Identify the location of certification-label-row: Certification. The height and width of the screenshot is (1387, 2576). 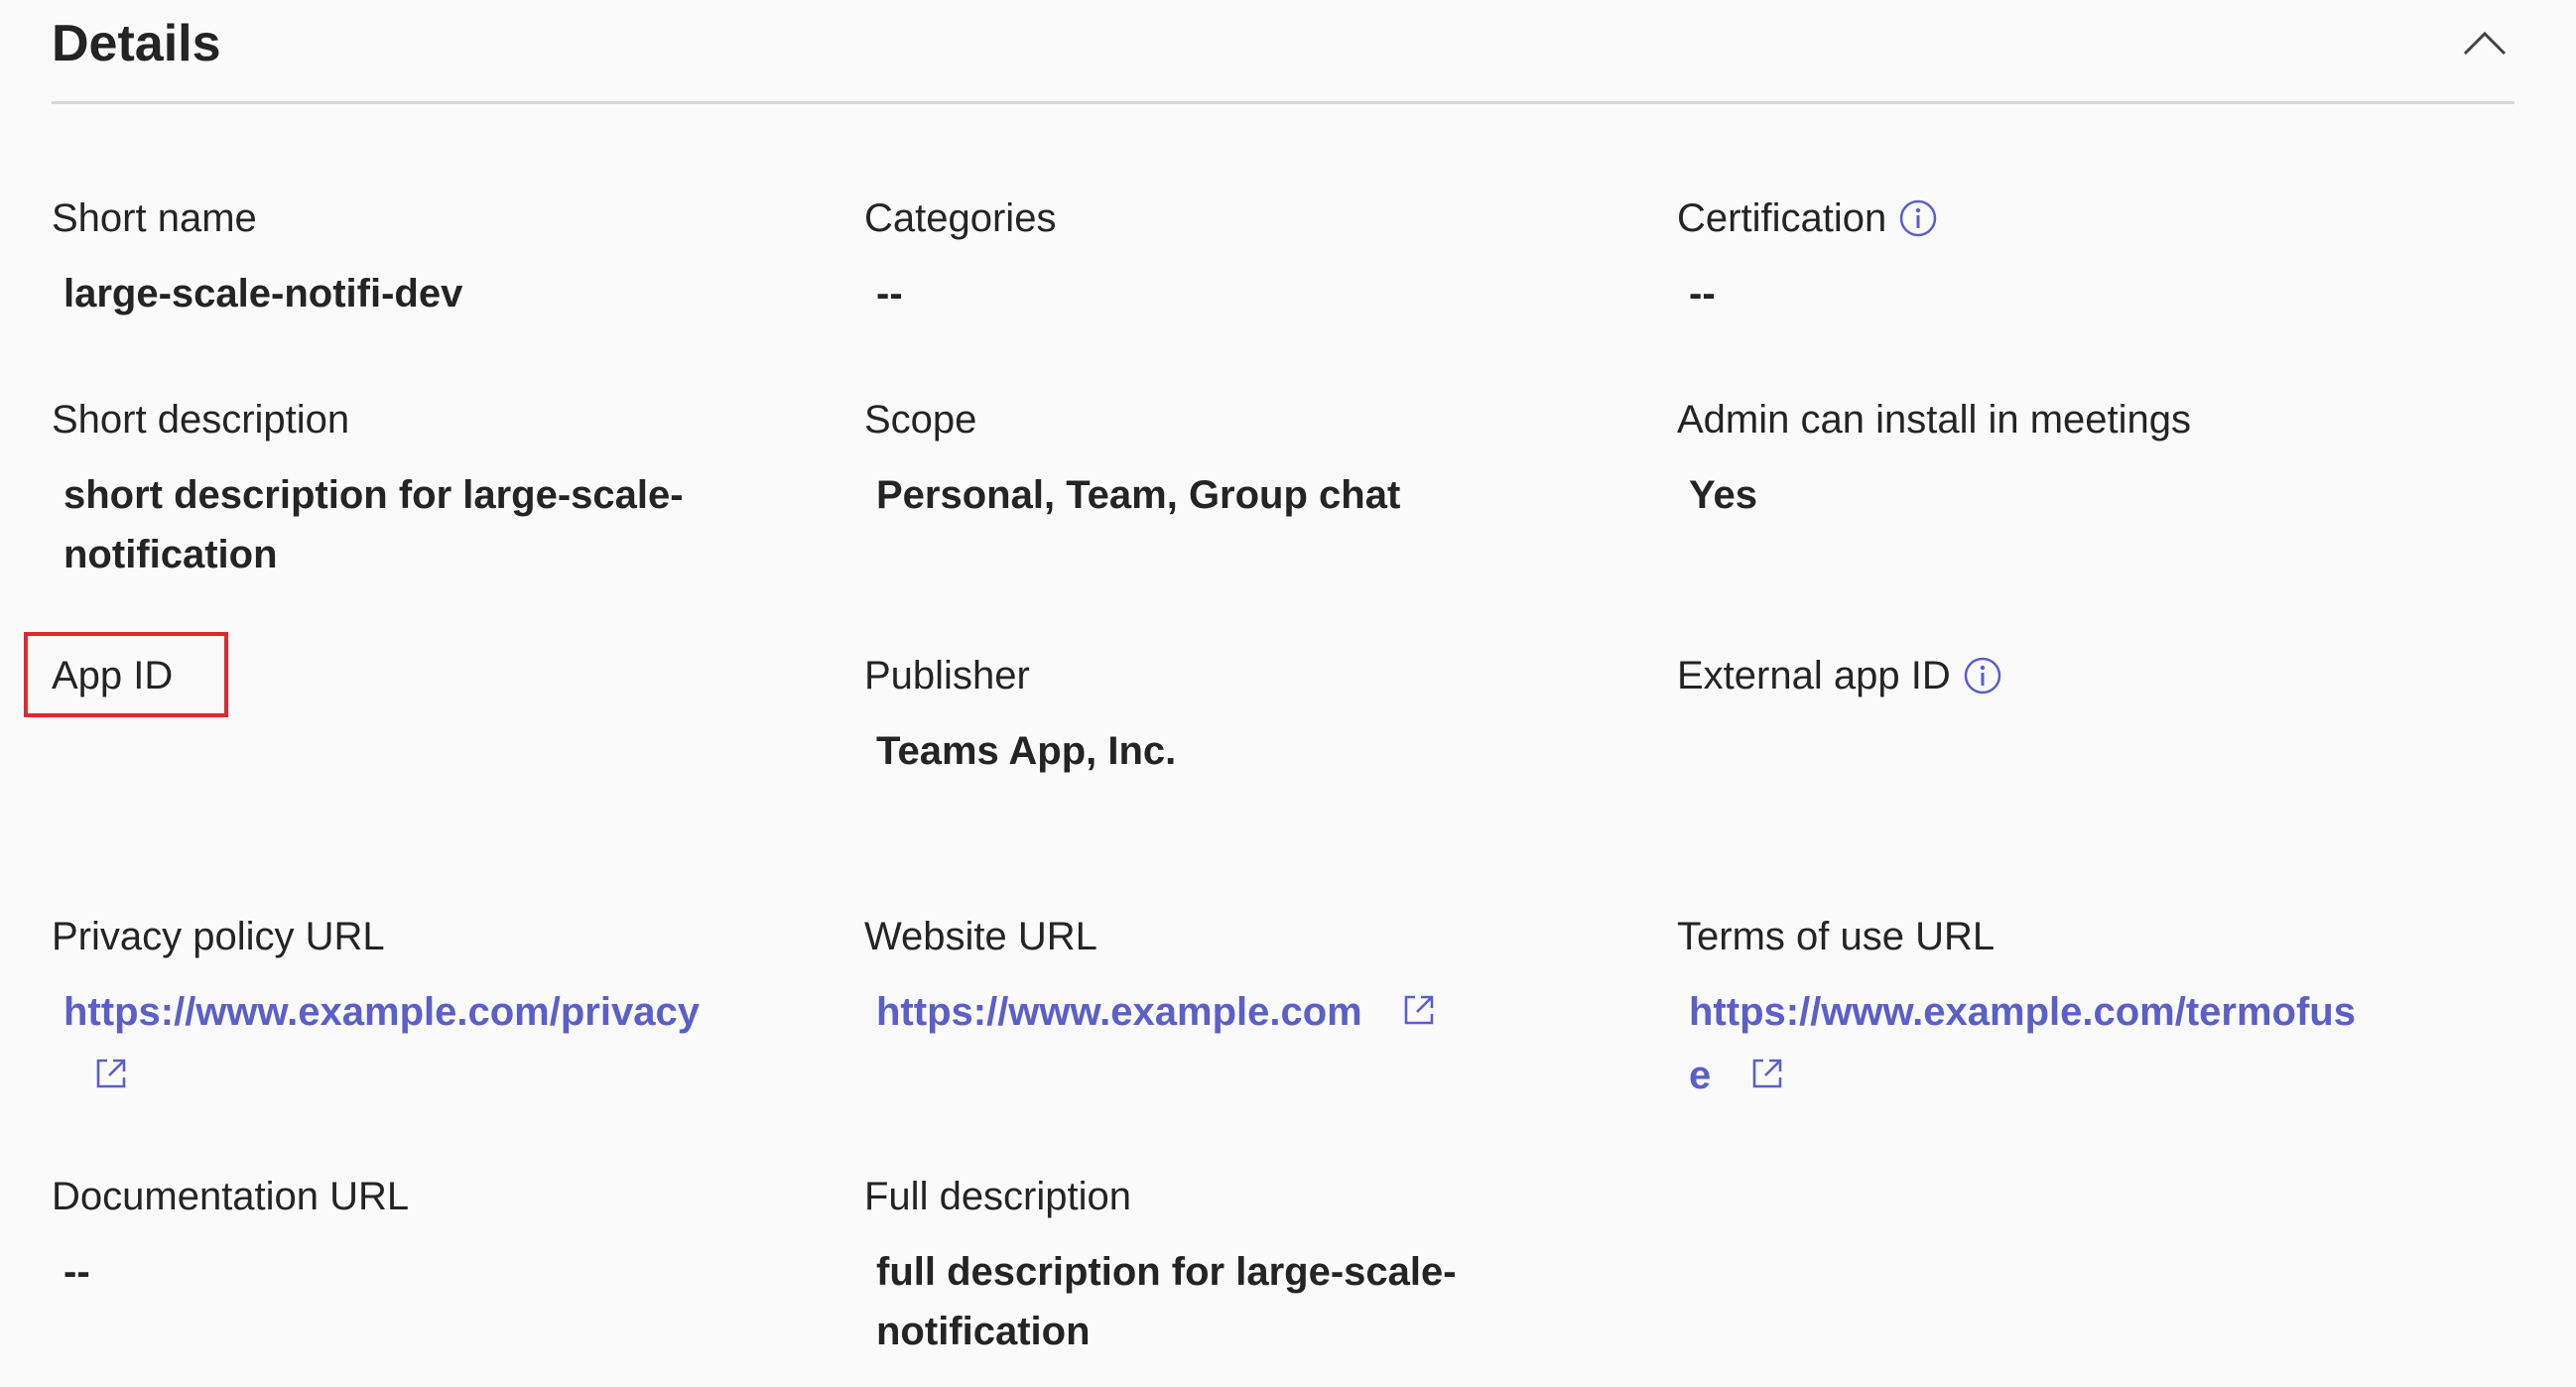
(2074, 218).